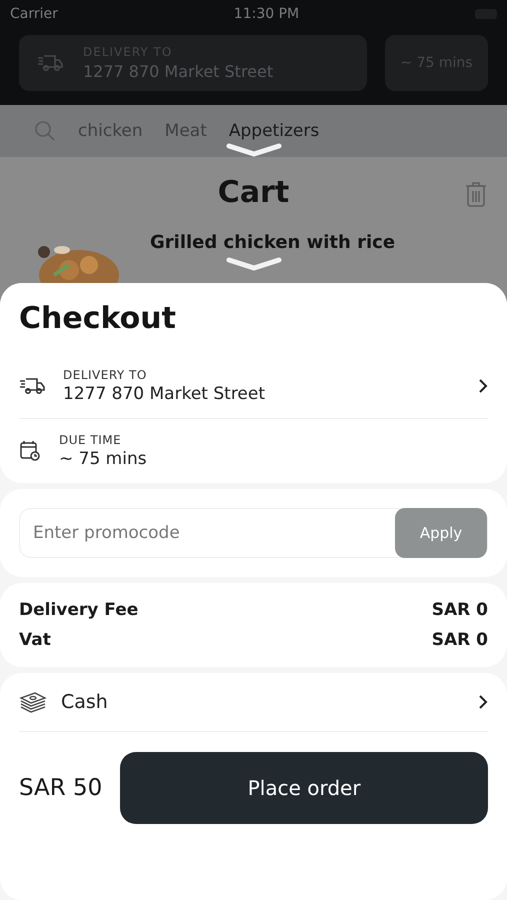 This screenshot has height=900, width=507. I want to click on info-value: 1277 870 Market Street, so click(164, 394).